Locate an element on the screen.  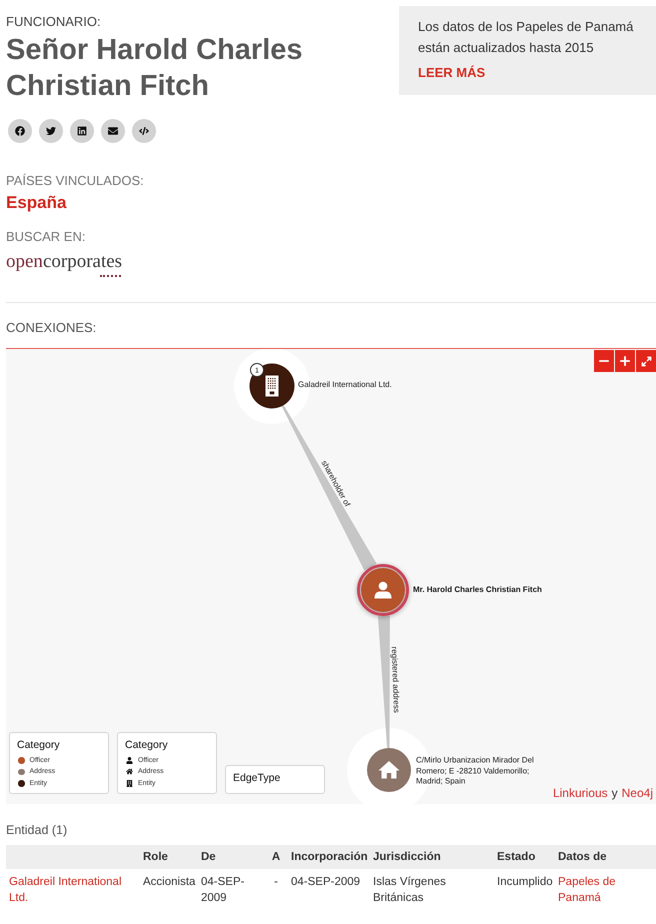
embed-share-button is located at coordinates (144, 131).